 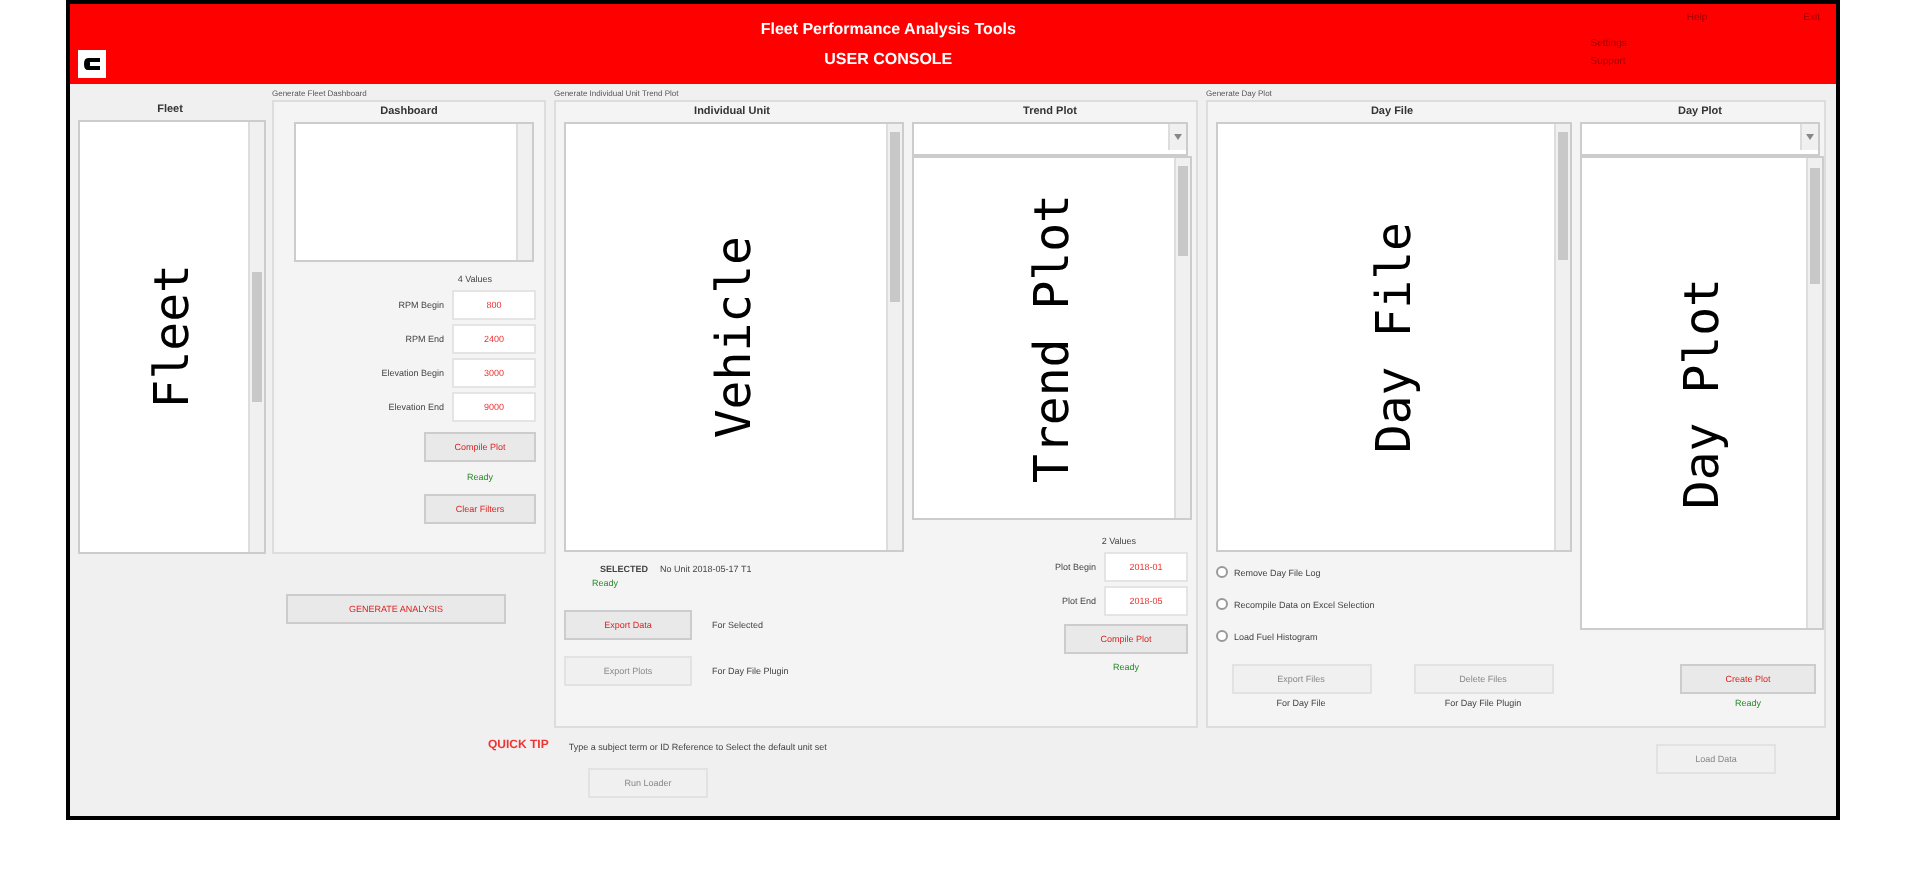 I want to click on trend-plot-list: Trend Plot, so click(x=1052, y=338).